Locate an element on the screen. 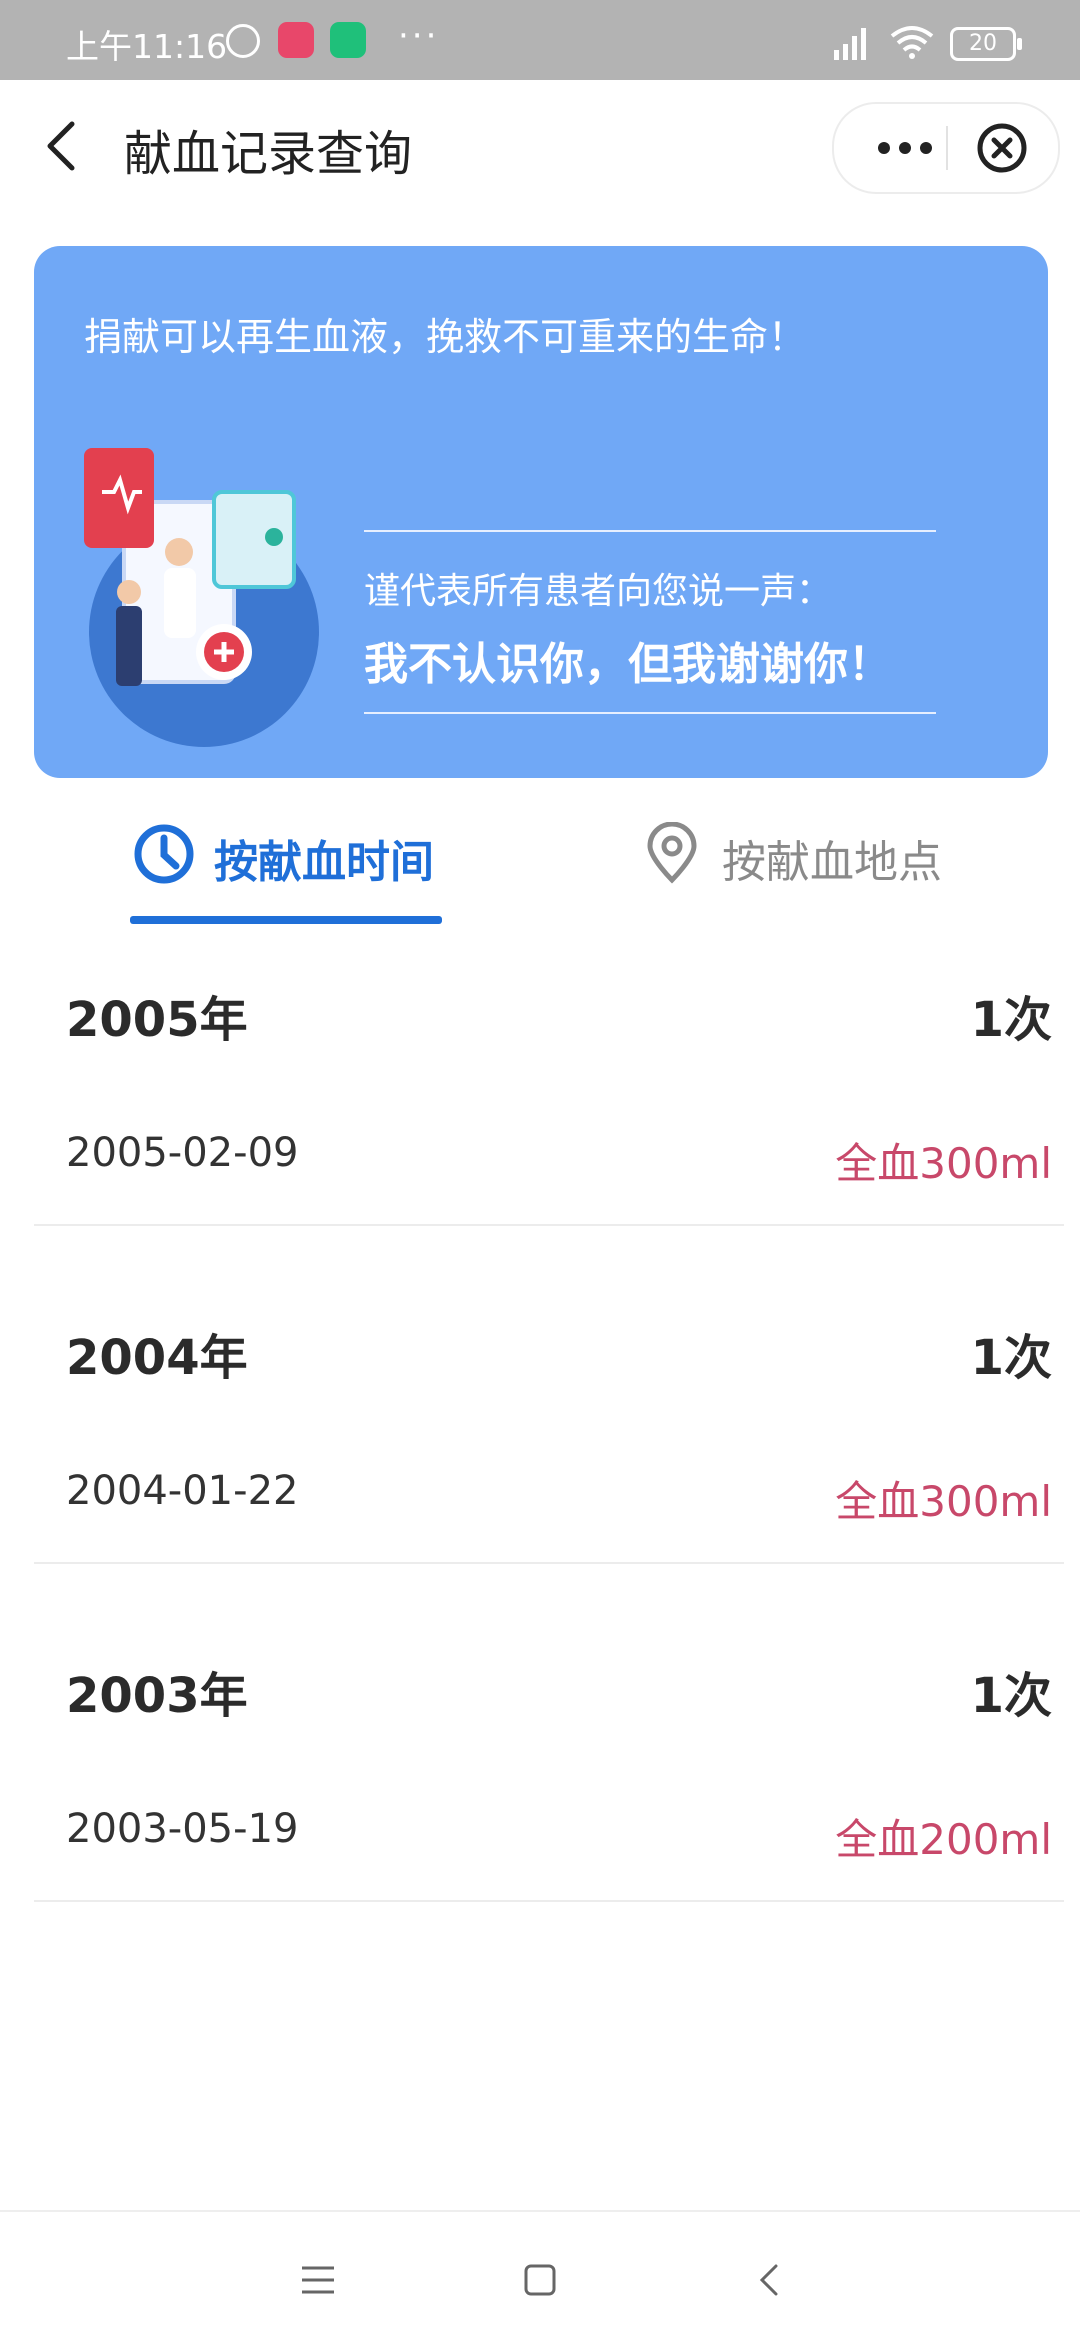  title-bar: 献血记录查询 is located at coordinates (540, 146).